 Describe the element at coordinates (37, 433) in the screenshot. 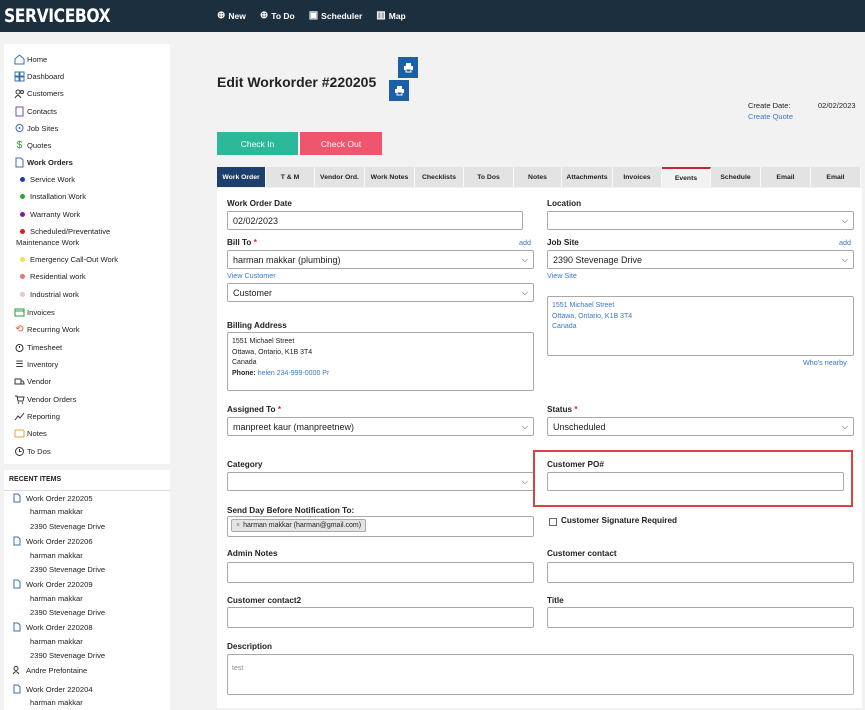

I see `sidebar-item-label: Notes` at that location.